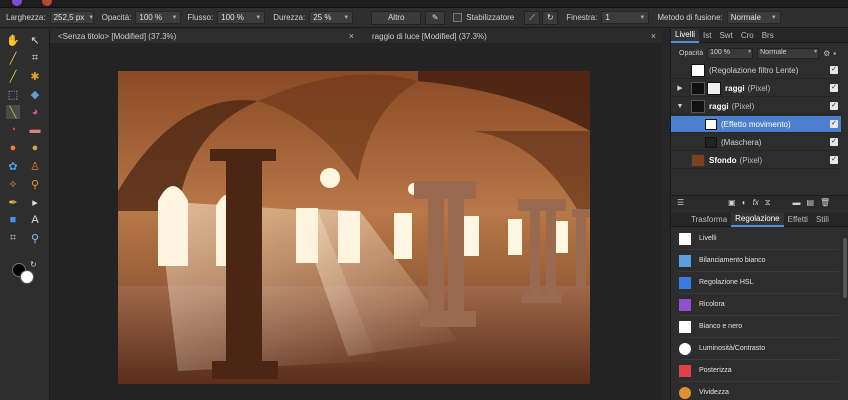  What do you see at coordinates (13, 76) in the screenshot?
I see `color-picker-icon: ╱` at bounding box center [13, 76].